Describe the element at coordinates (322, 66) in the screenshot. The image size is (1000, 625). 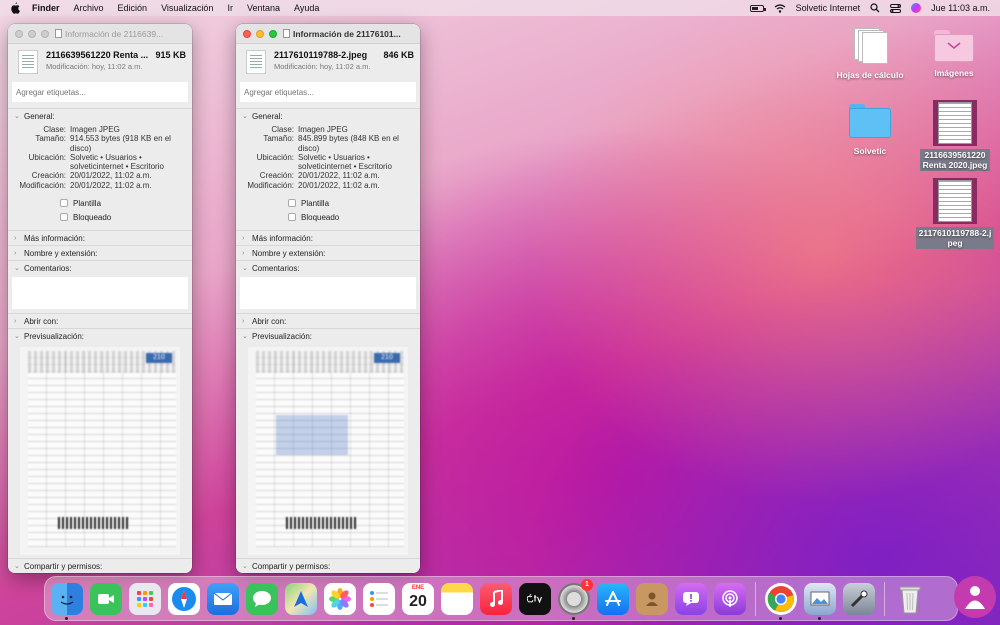
I see `file-modified: Modificación: hoy, 11:02 a.m.` at that location.